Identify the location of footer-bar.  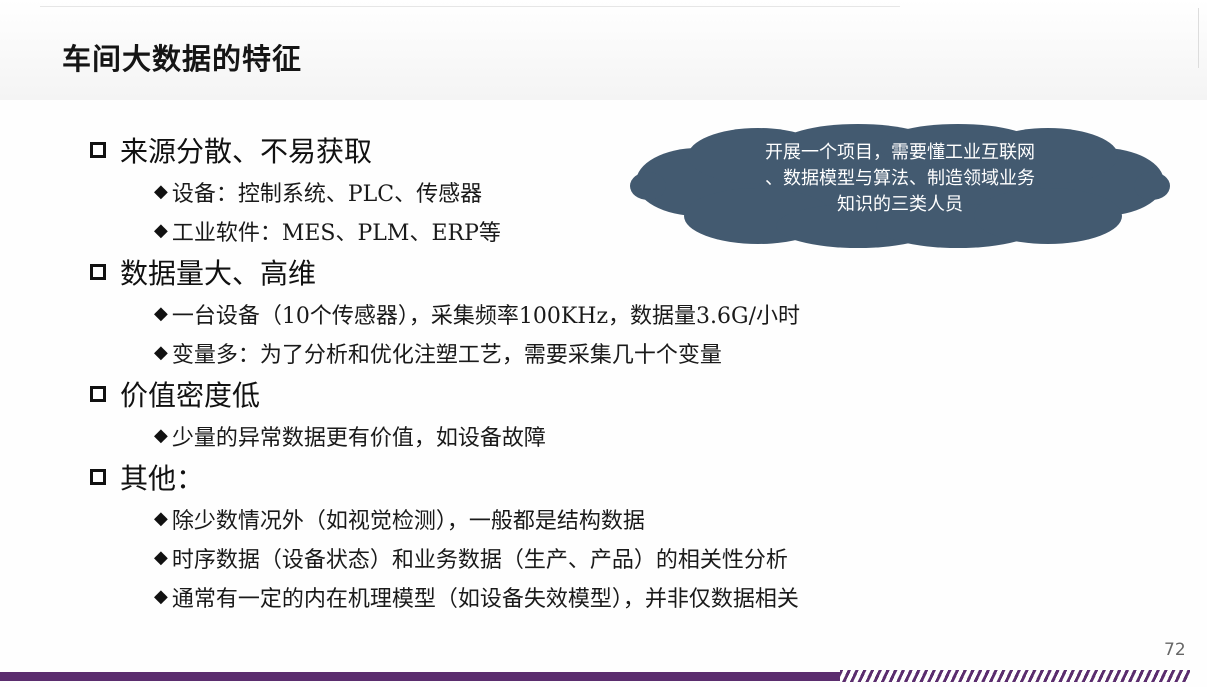
(420, 676).